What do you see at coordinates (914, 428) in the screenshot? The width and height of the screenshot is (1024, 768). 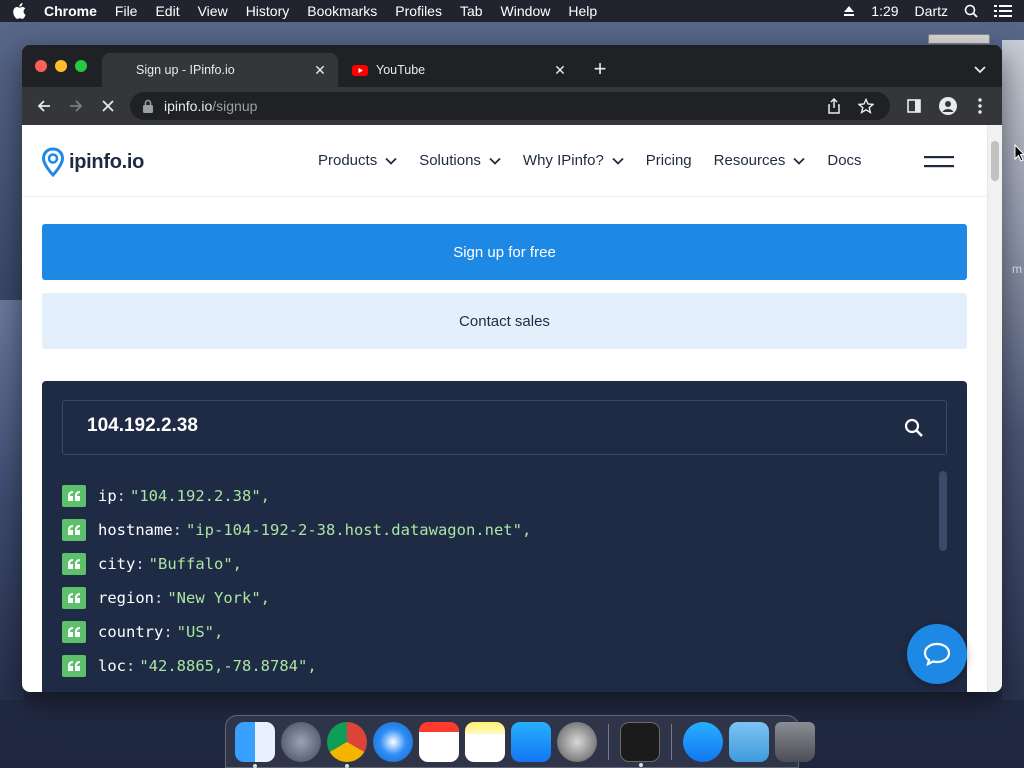 I see `search-icon` at bounding box center [914, 428].